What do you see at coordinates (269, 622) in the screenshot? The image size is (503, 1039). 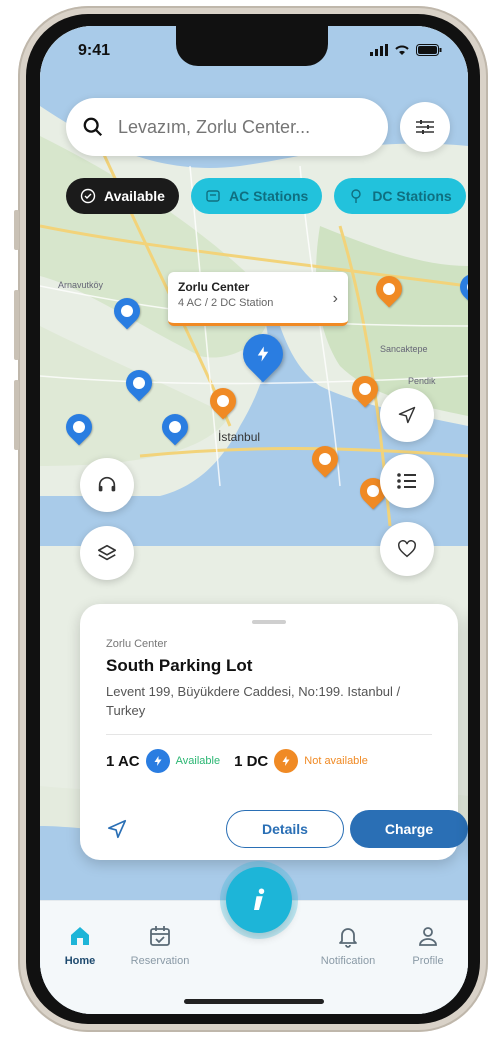 I see `drag-handle` at bounding box center [269, 622].